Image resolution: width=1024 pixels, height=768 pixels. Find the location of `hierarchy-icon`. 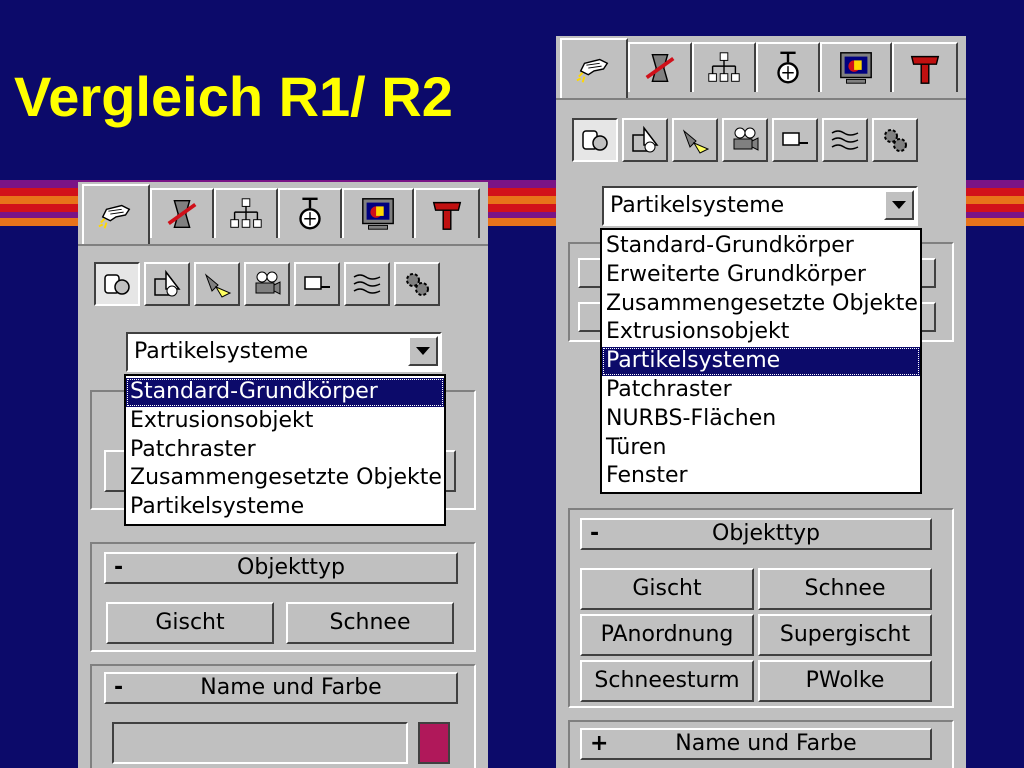

hierarchy-icon is located at coordinates (246, 213).